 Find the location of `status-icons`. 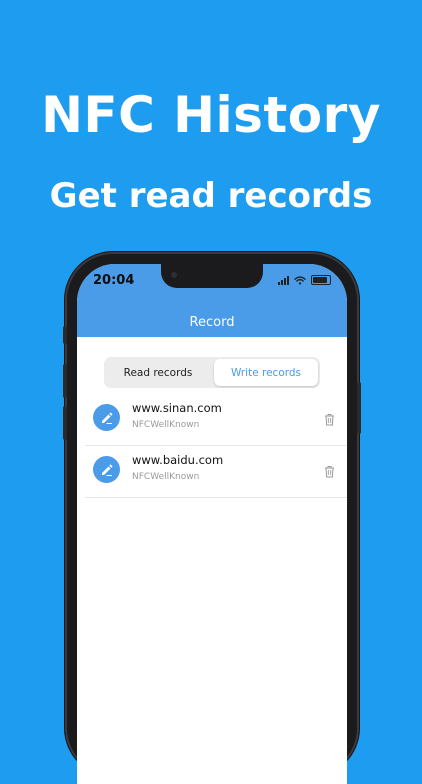

status-icons is located at coordinates (304, 280).